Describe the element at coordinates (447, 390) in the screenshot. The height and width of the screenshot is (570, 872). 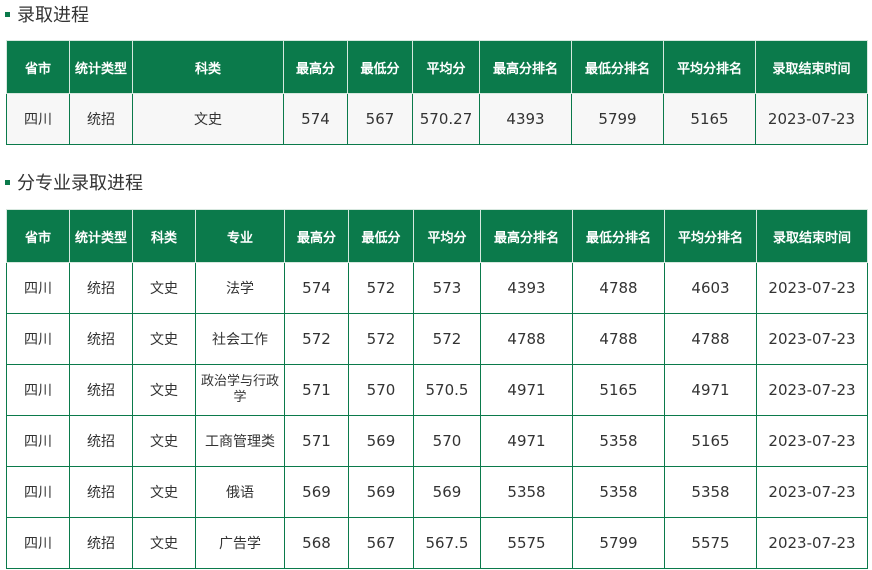
I see `cell-avg-score: 570.5` at that location.